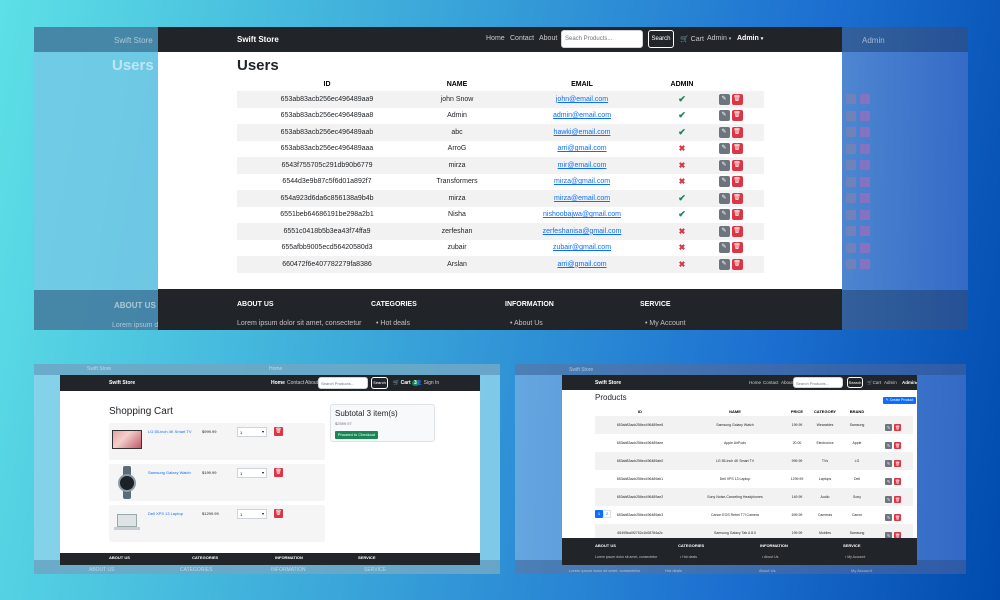 This screenshot has height=600, width=1000. I want to click on checkout-button: Proceed to Checkout, so click(356, 435).